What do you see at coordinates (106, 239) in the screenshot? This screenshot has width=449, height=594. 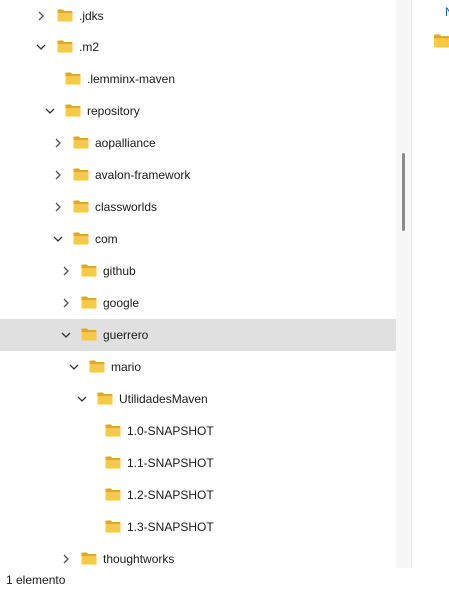 I see `tree-item-label: com` at bounding box center [106, 239].